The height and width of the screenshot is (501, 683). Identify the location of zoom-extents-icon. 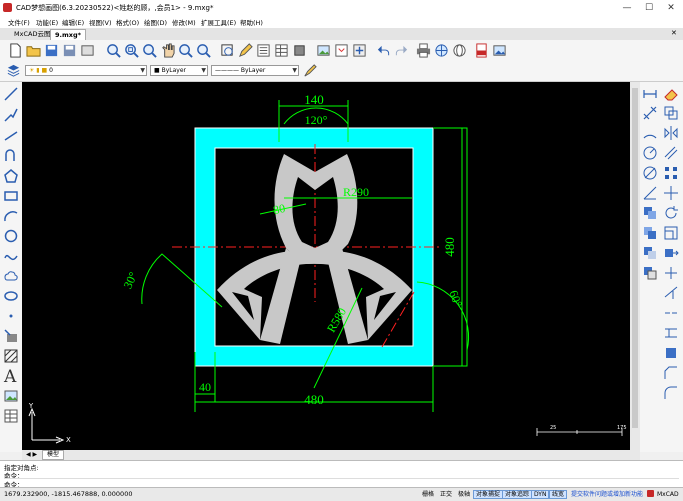
(149, 50).